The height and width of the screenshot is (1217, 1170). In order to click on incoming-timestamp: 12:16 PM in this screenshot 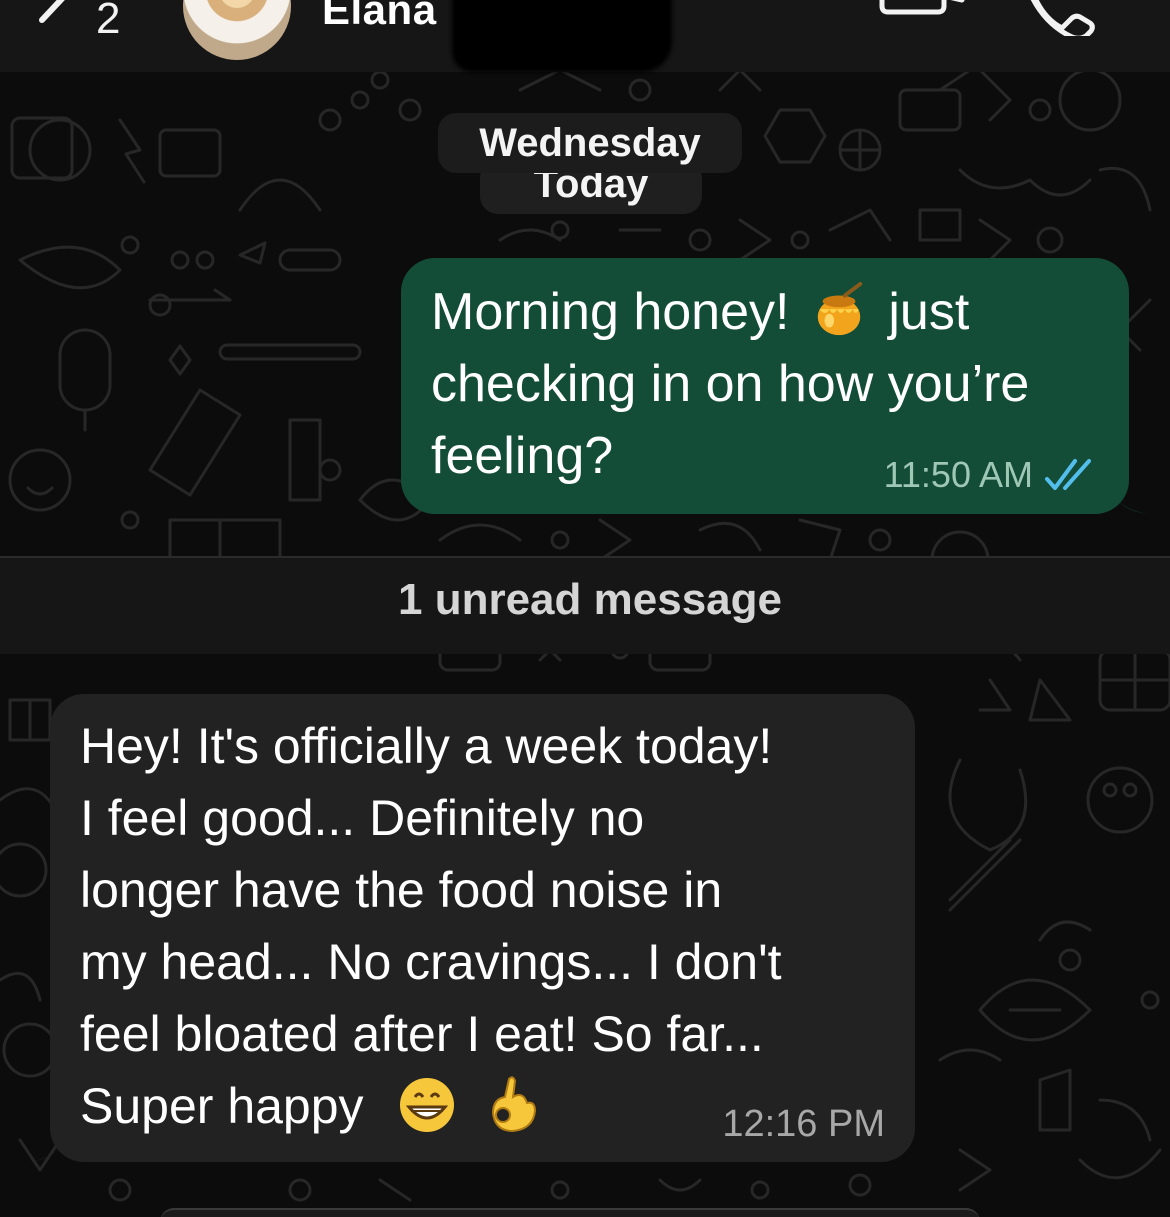, I will do `click(803, 1124)`.